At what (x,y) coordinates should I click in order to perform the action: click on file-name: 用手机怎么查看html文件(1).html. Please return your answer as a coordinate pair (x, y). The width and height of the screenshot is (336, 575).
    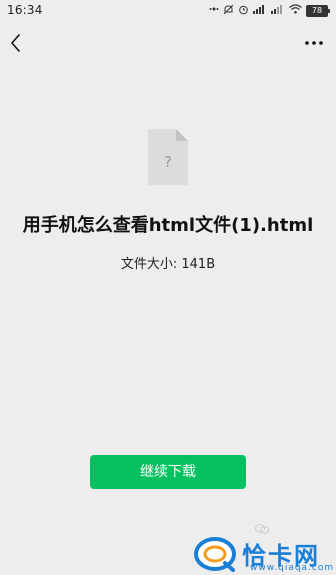
    Looking at the image, I should click on (168, 225).